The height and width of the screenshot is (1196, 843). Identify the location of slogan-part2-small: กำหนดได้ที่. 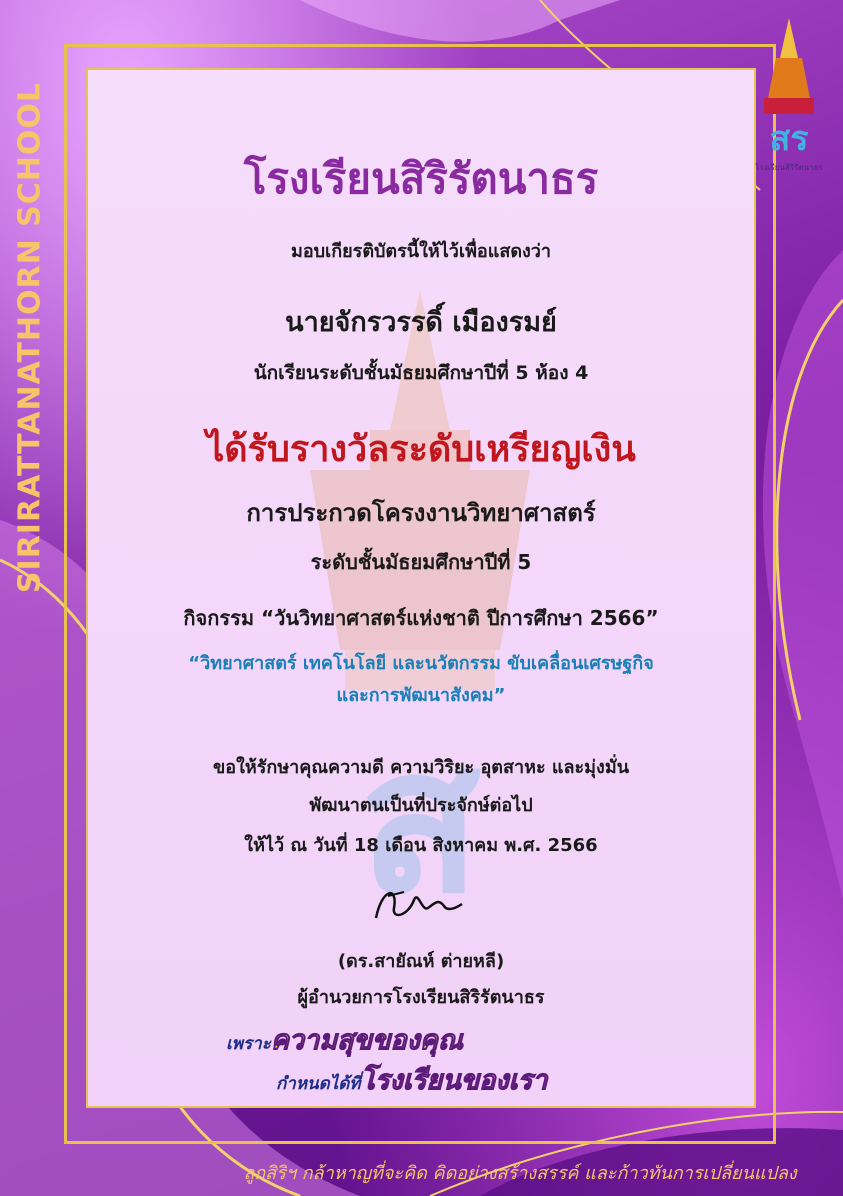
(318, 1084).